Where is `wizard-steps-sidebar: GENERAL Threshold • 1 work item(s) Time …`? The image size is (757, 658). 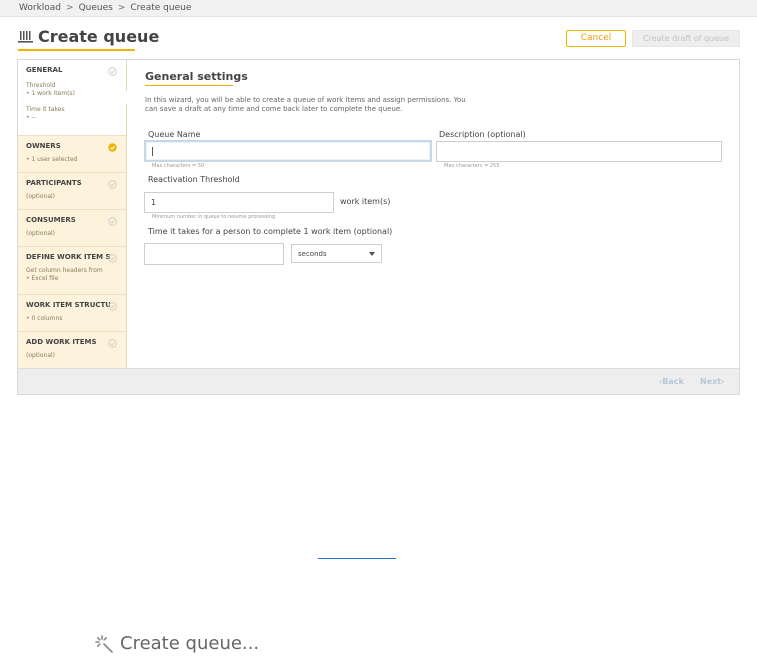
wizard-steps-sidebar: GENERAL Threshold • 1 work item(s) Time … is located at coordinates (72, 214).